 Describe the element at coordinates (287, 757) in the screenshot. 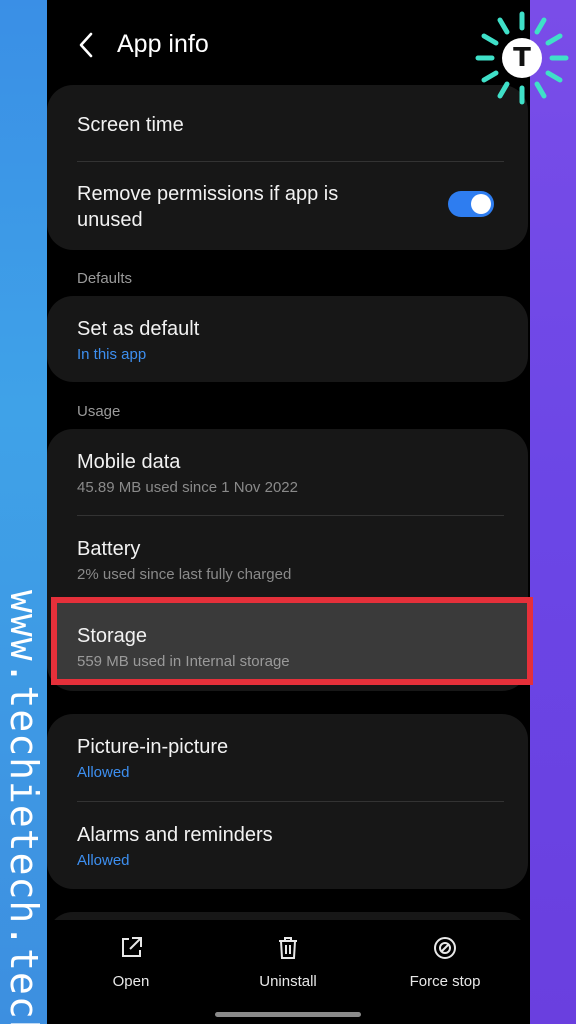

I see `picture-in-picture-item: Picture-in-picture Allowed` at that location.